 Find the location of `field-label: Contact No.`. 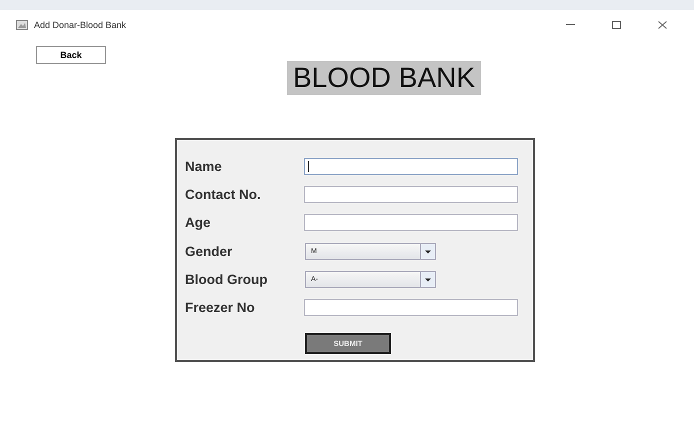

field-label: Contact No. is located at coordinates (223, 194).